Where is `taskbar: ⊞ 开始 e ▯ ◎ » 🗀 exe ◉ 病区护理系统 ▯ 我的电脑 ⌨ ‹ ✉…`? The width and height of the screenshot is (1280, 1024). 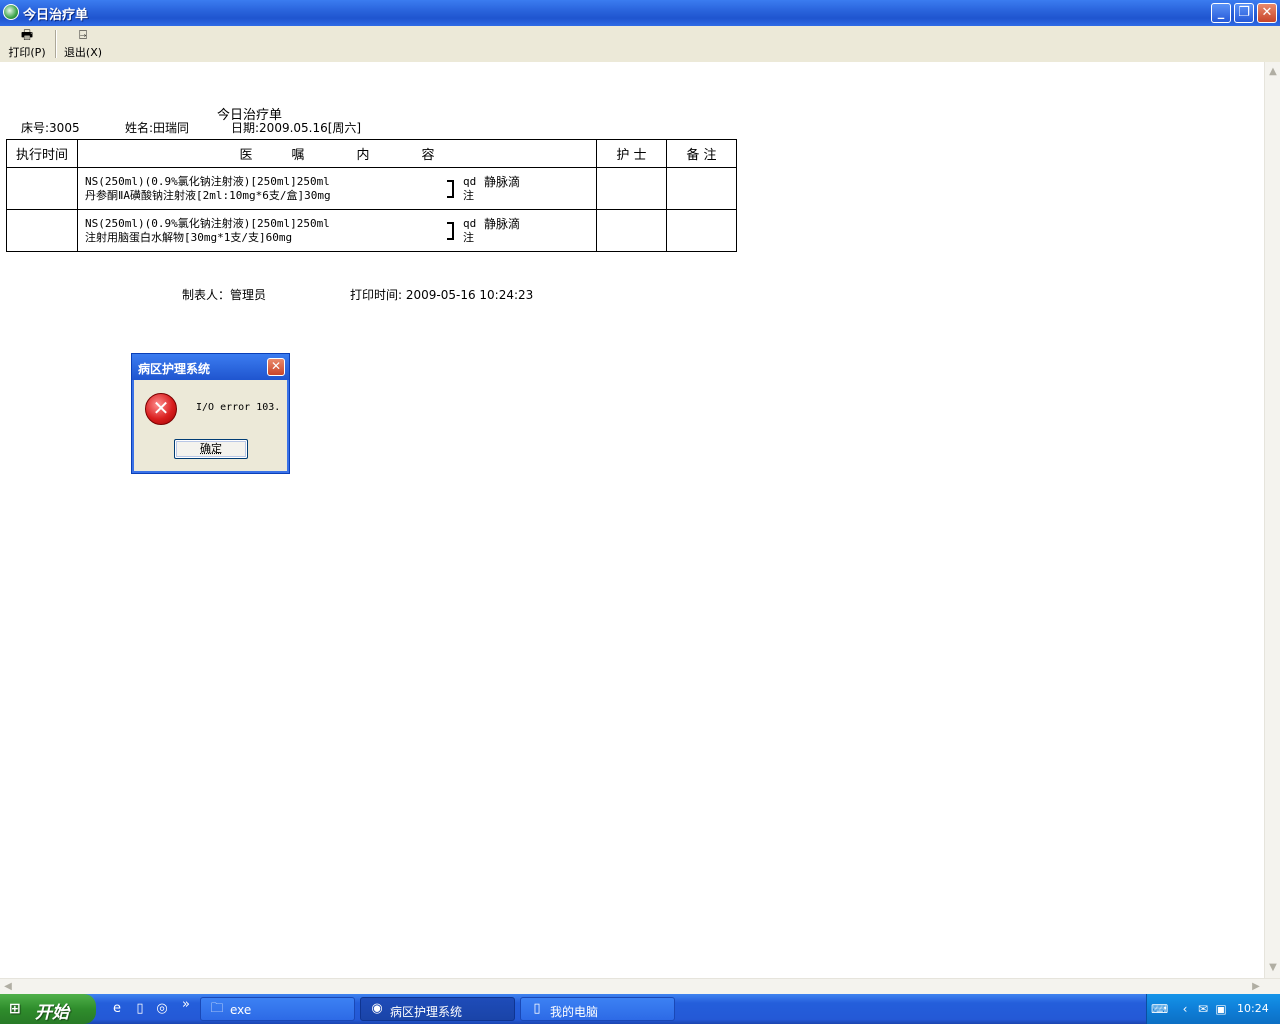
taskbar: ⊞ 开始 e ▯ ◎ » 🗀 exe ◉ 病区护理系统 ▯ 我的电脑 ⌨ ‹ ✉… is located at coordinates (640, 1009).